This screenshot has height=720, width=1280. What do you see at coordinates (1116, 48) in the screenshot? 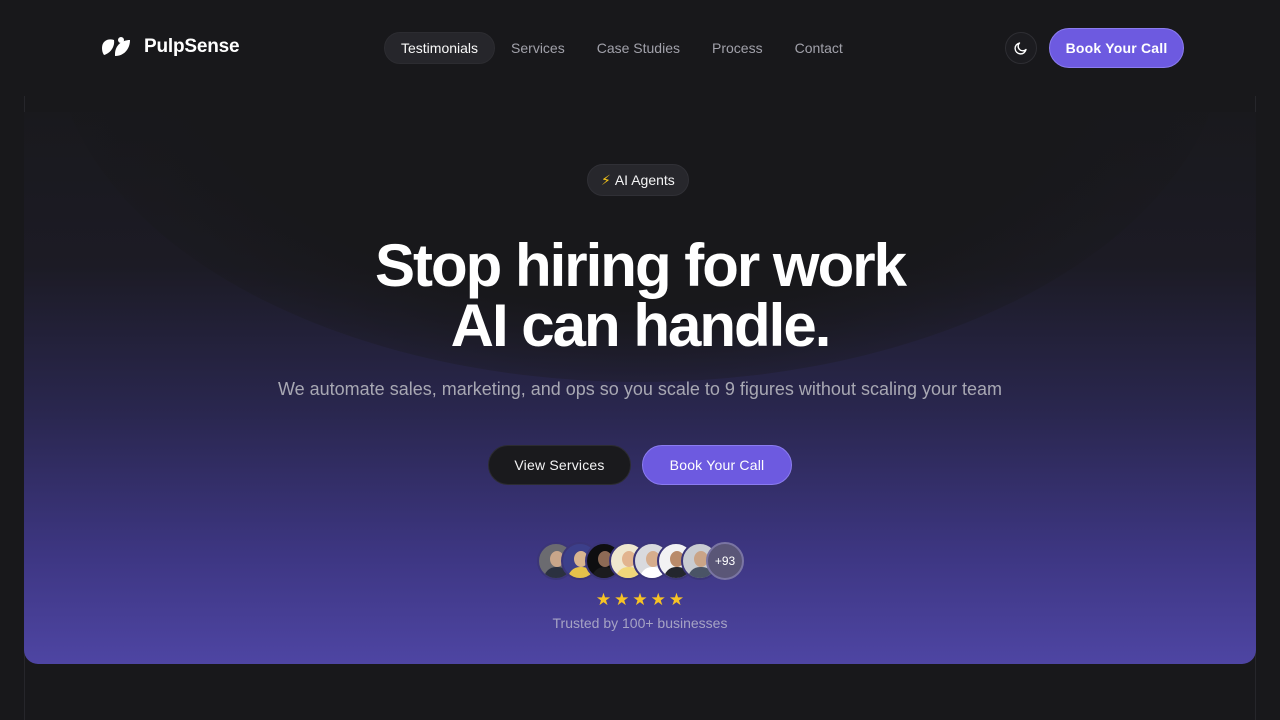
I see `header-book-call-button: Book Your Call` at bounding box center [1116, 48].